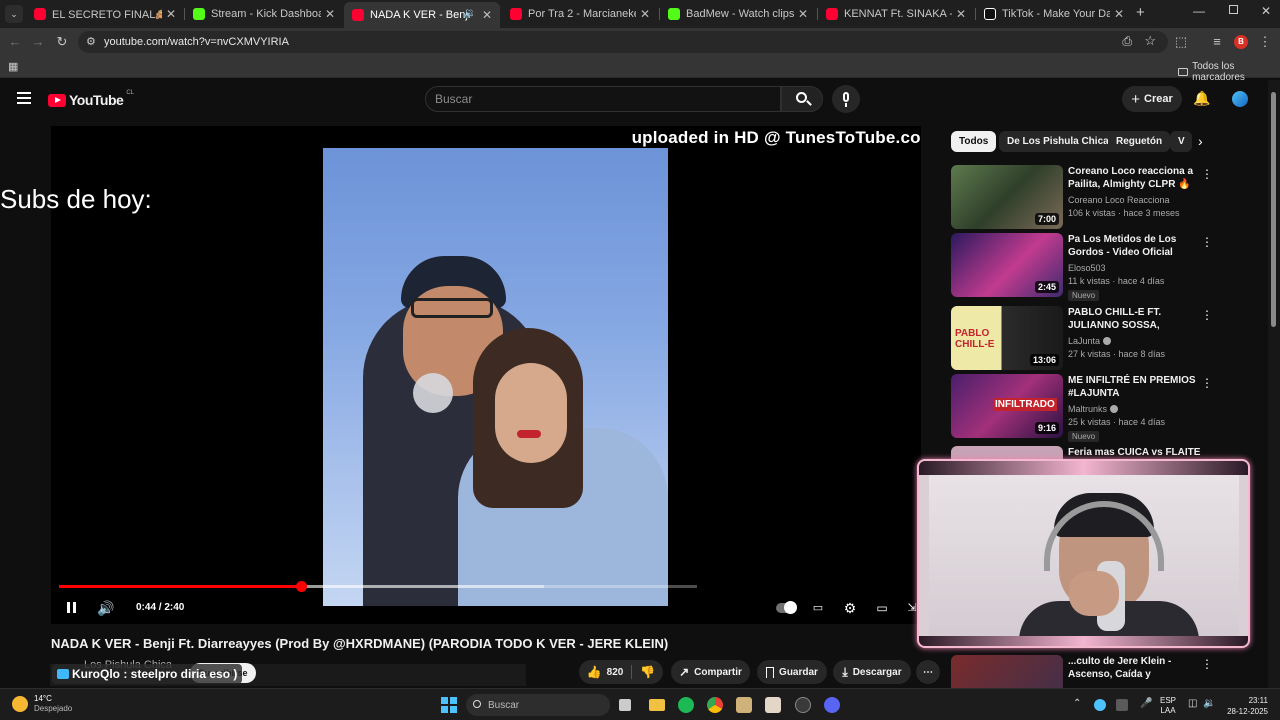  I want to click on volume-icon: 🔊, so click(106, 608).